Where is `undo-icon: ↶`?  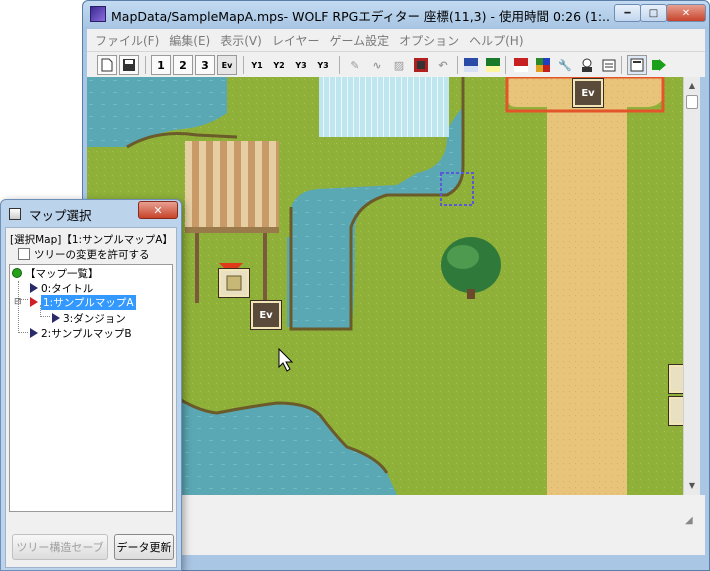 undo-icon: ↶ is located at coordinates (443, 65).